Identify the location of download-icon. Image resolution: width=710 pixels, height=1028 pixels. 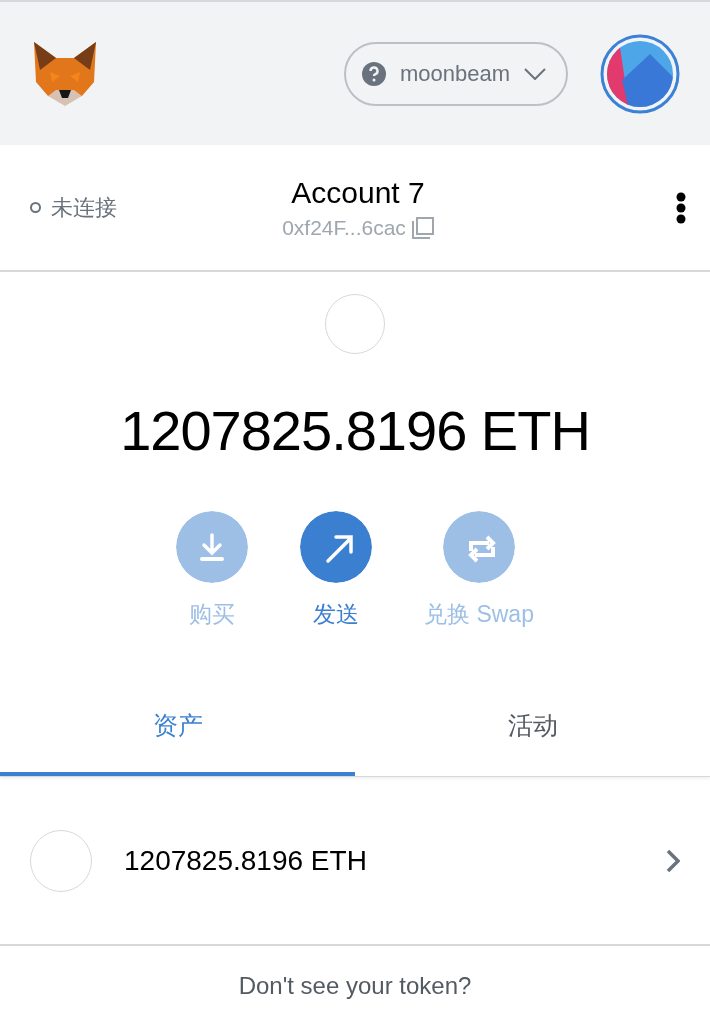
(212, 547).